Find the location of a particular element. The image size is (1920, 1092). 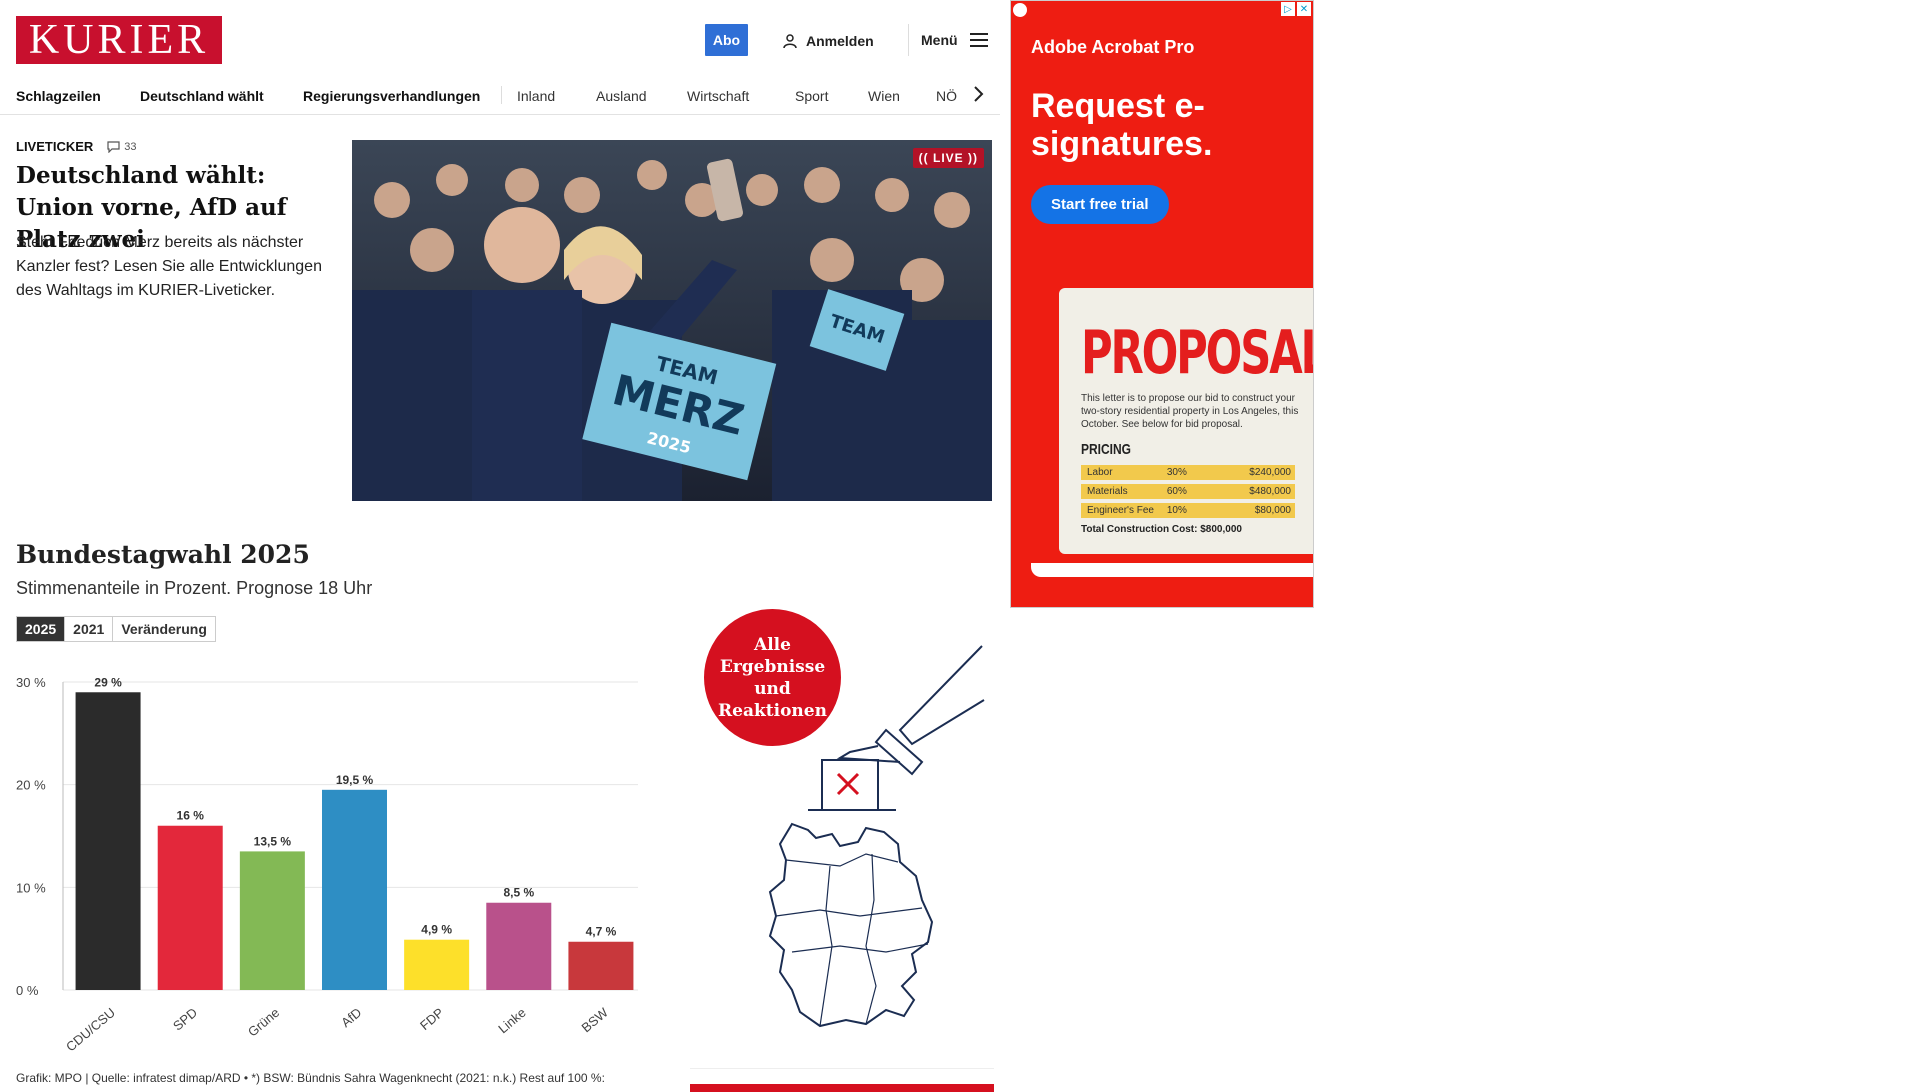

nav-item-regierungsverhandlungen: Regierungsverhandlungen is located at coordinates (391, 96).